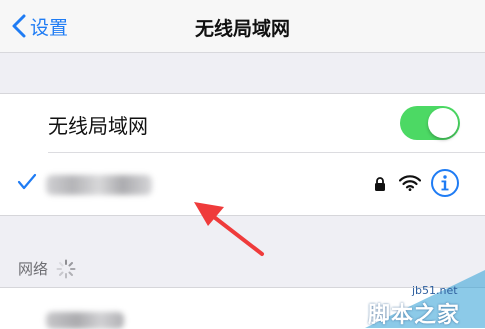  Describe the element at coordinates (443, 123) in the screenshot. I see `toggle-knob` at that location.